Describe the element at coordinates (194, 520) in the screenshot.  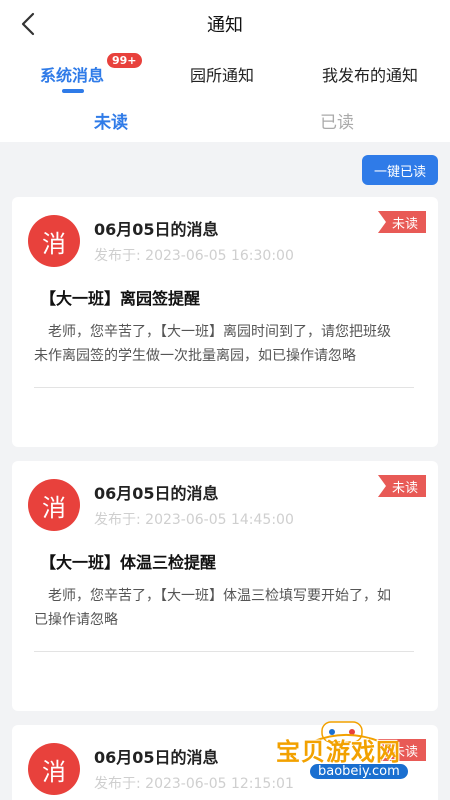
I see `message-time: 发布于: 2023-06-05 14:45:00` at that location.